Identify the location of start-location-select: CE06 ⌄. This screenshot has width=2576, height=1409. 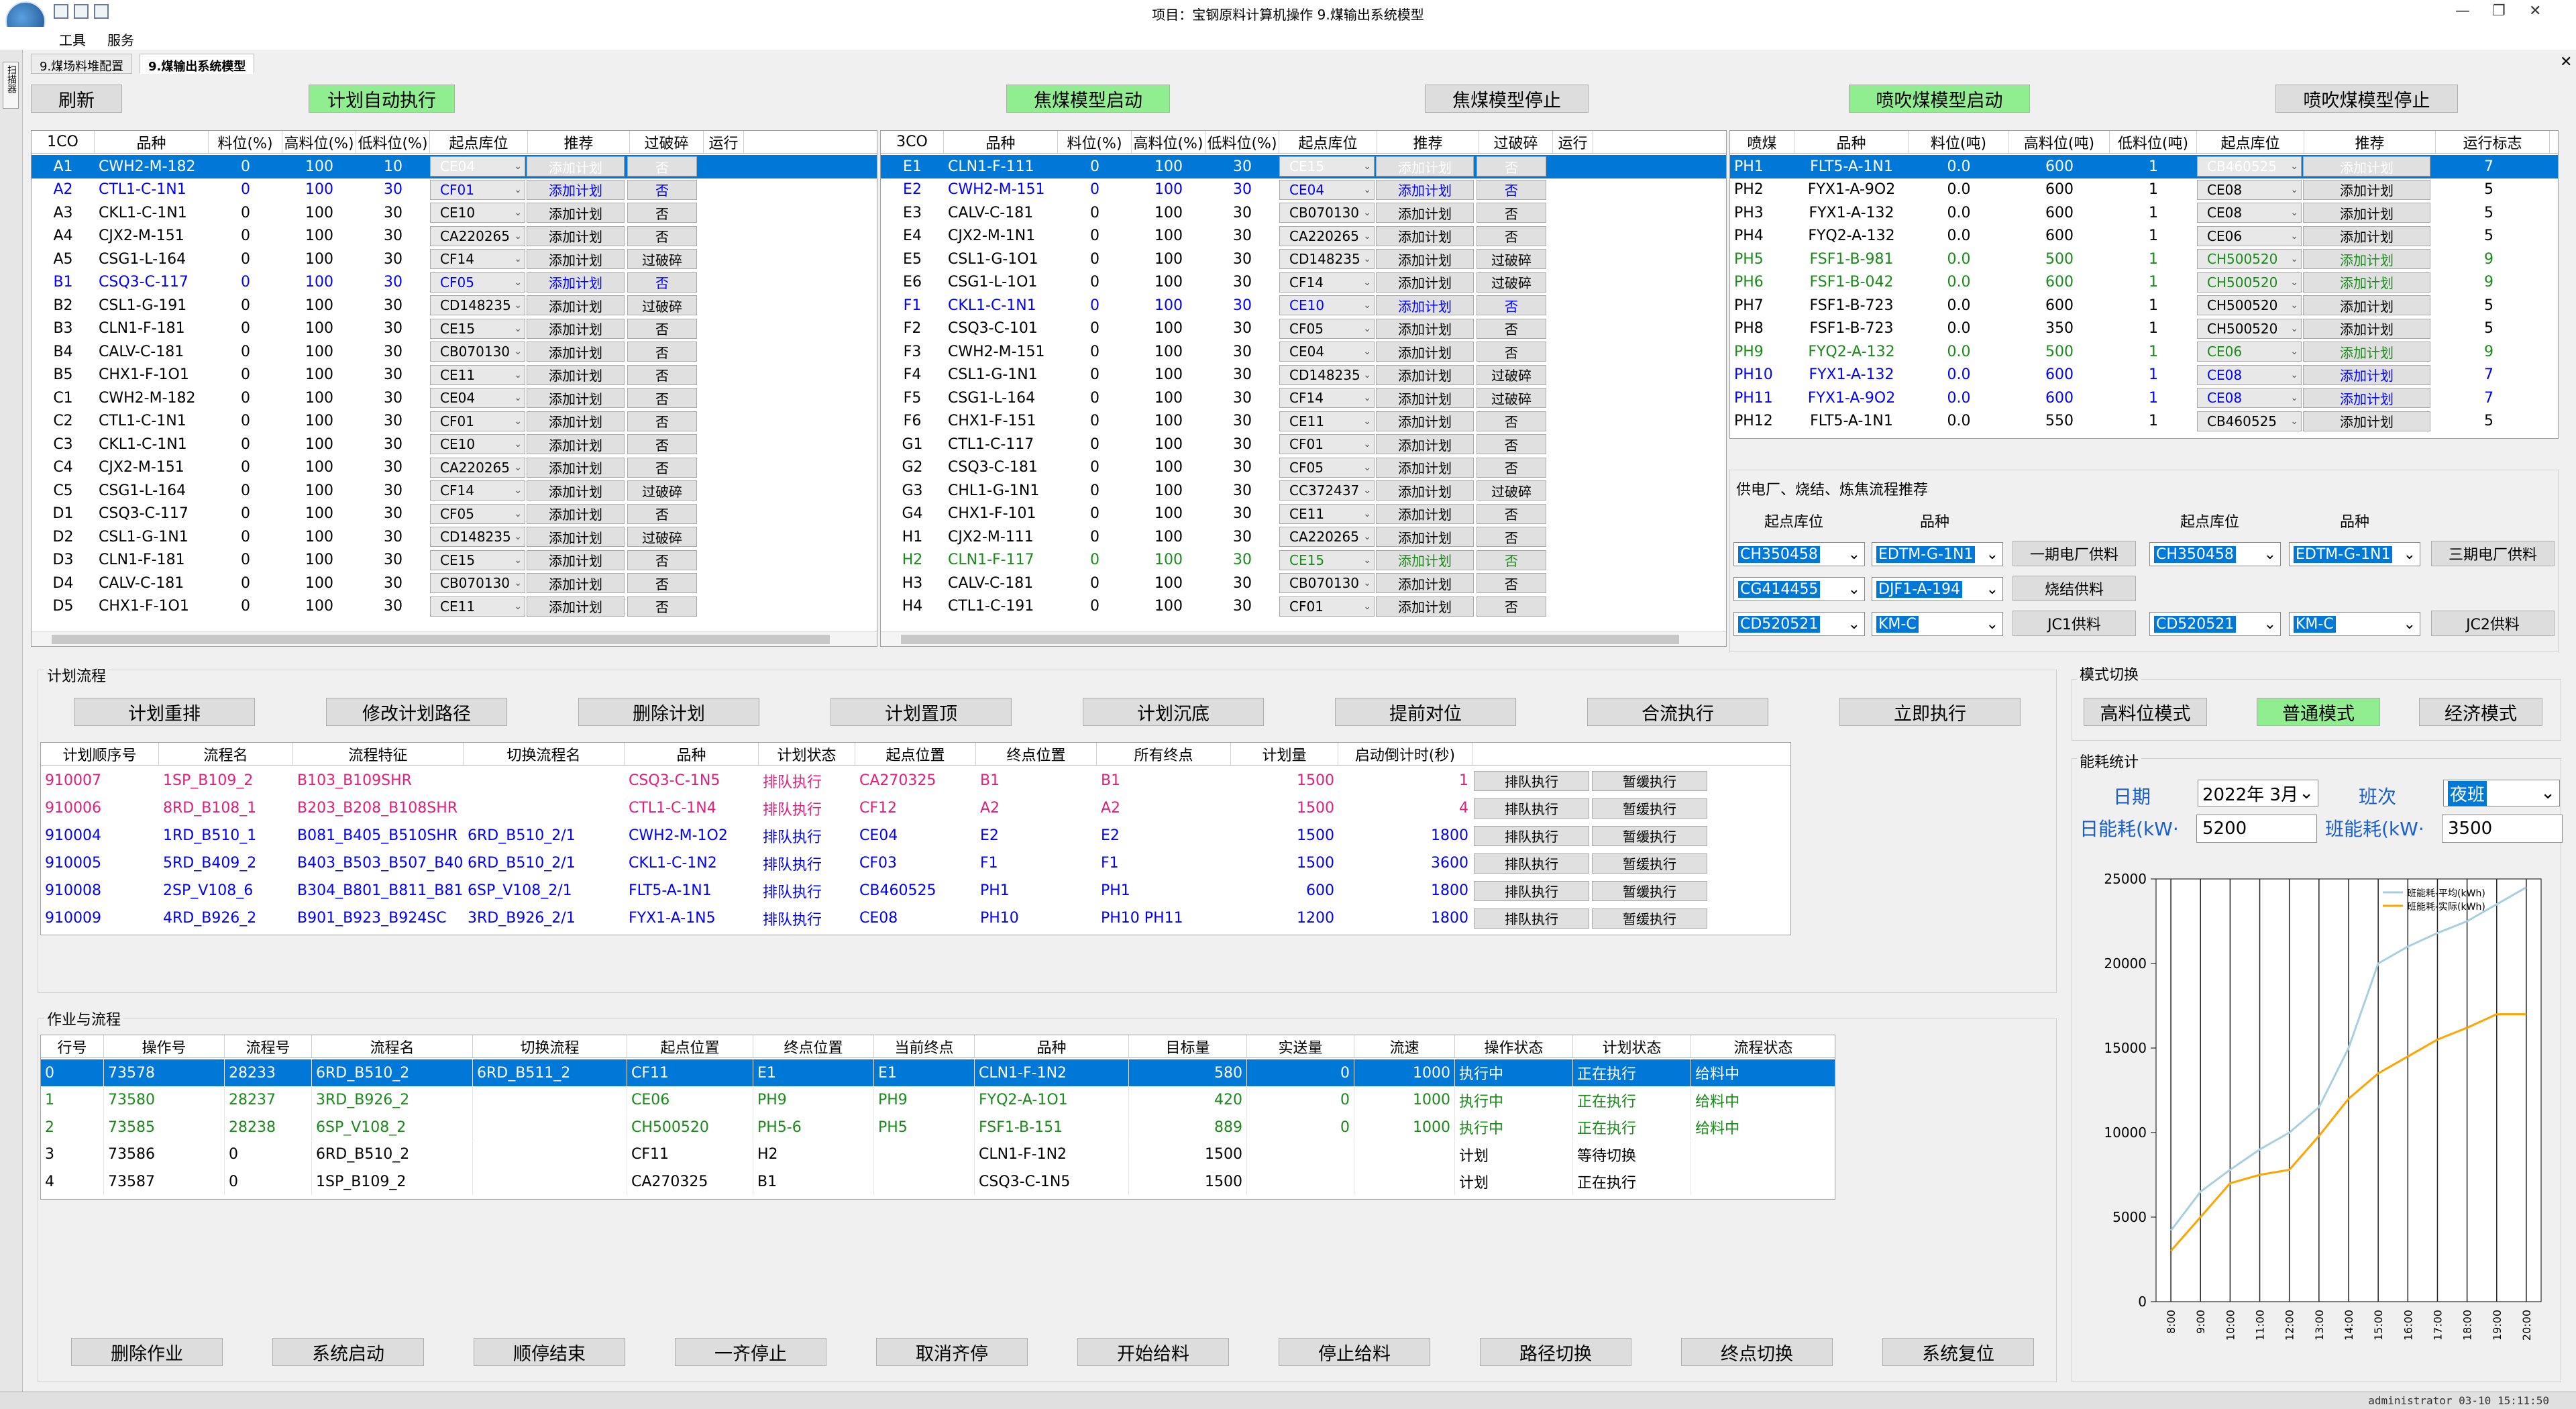
(2249, 235).